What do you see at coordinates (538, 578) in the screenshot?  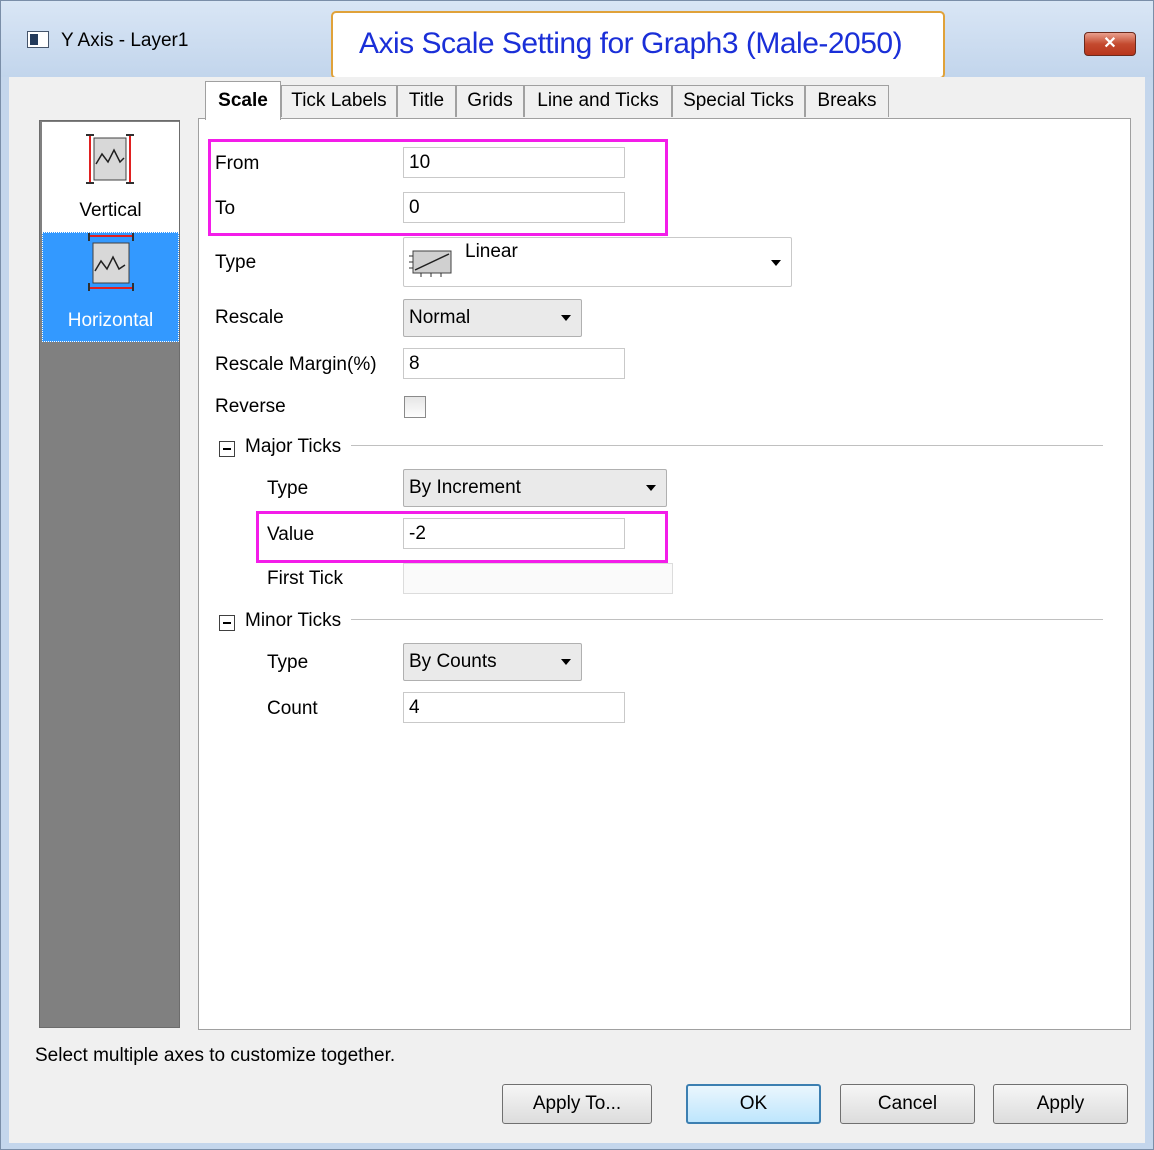 I see `first-tick-input` at bounding box center [538, 578].